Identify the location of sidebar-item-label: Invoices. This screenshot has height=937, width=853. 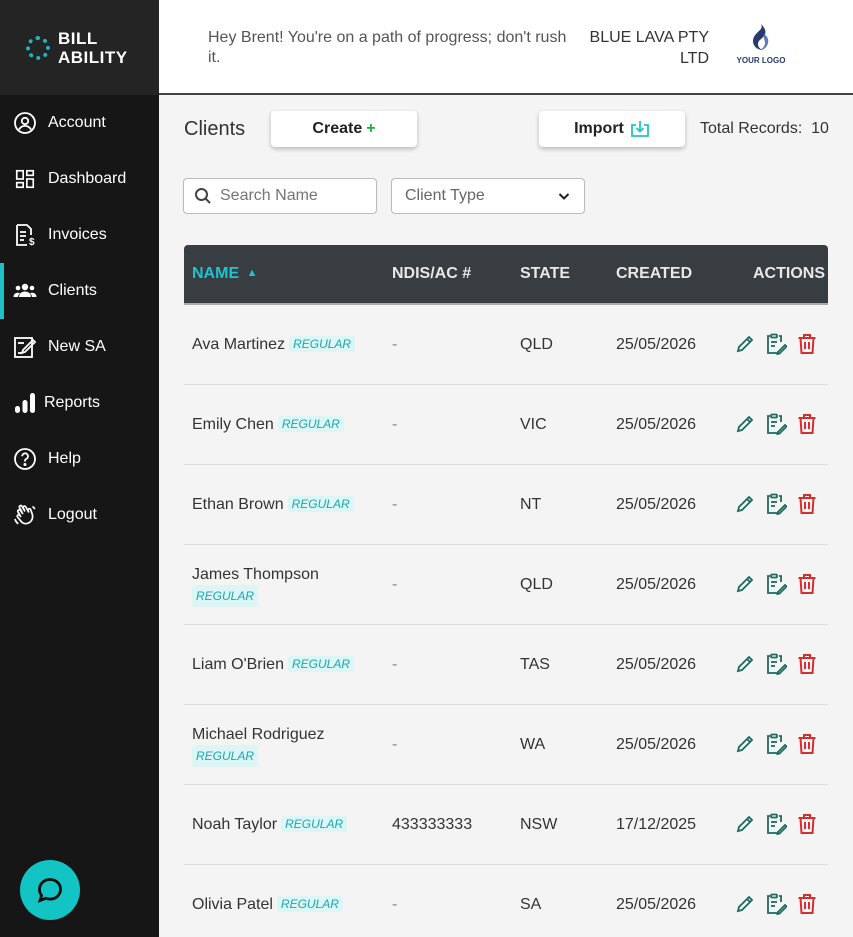
(77, 234).